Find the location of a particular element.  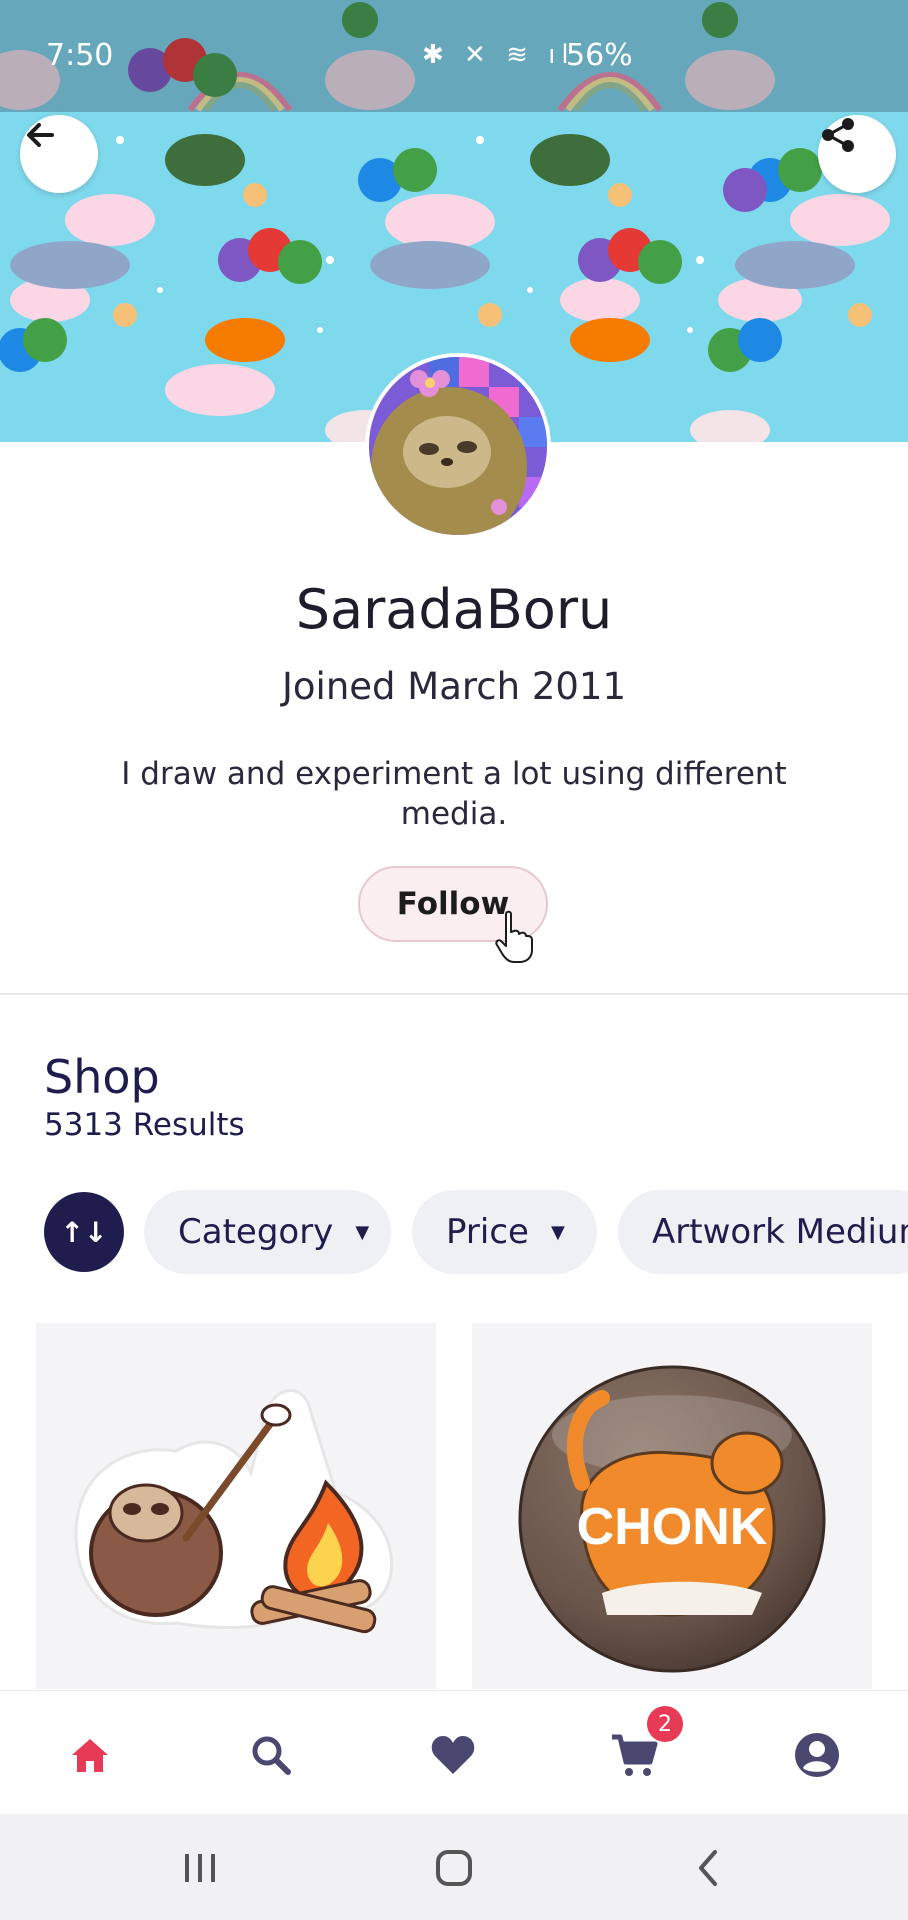

back-button is located at coordinates (59, 154).